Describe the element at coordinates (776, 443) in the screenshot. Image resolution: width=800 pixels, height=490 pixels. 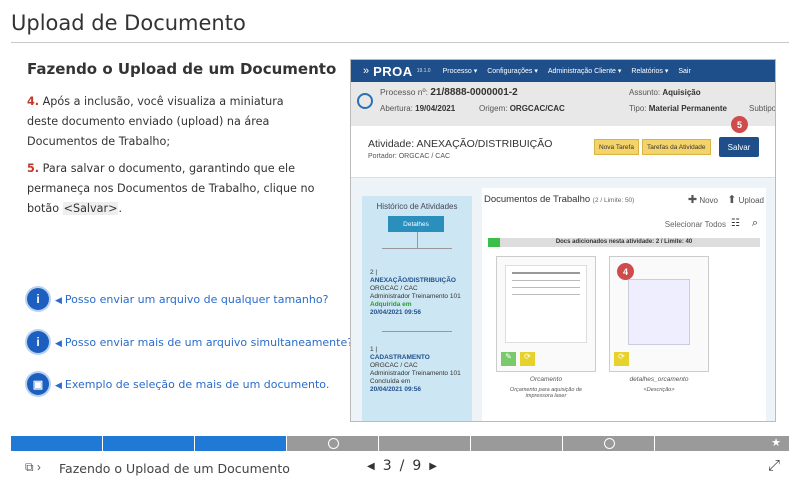
I see `star-icon: ★` at that location.